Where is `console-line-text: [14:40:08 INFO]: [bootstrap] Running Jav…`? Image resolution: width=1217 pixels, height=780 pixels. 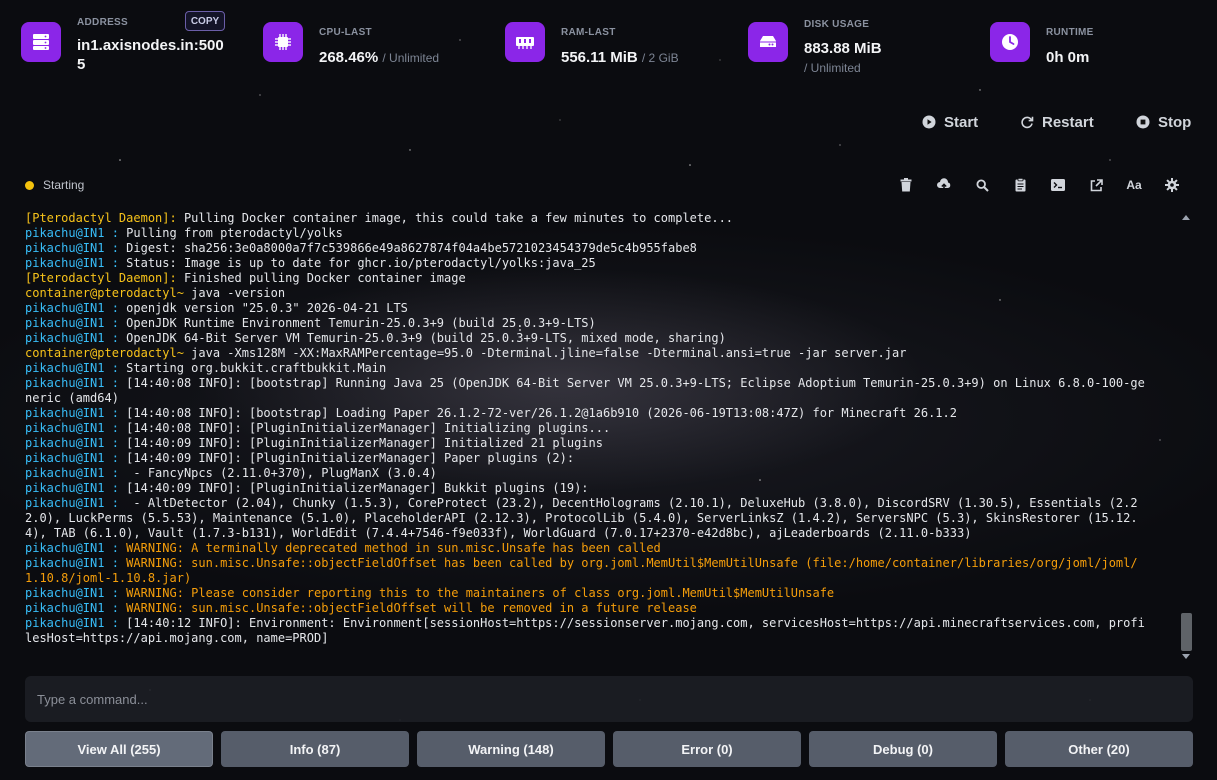 console-line-text: [14:40:08 INFO]: [bootstrap] Running Jav… is located at coordinates (585, 390).